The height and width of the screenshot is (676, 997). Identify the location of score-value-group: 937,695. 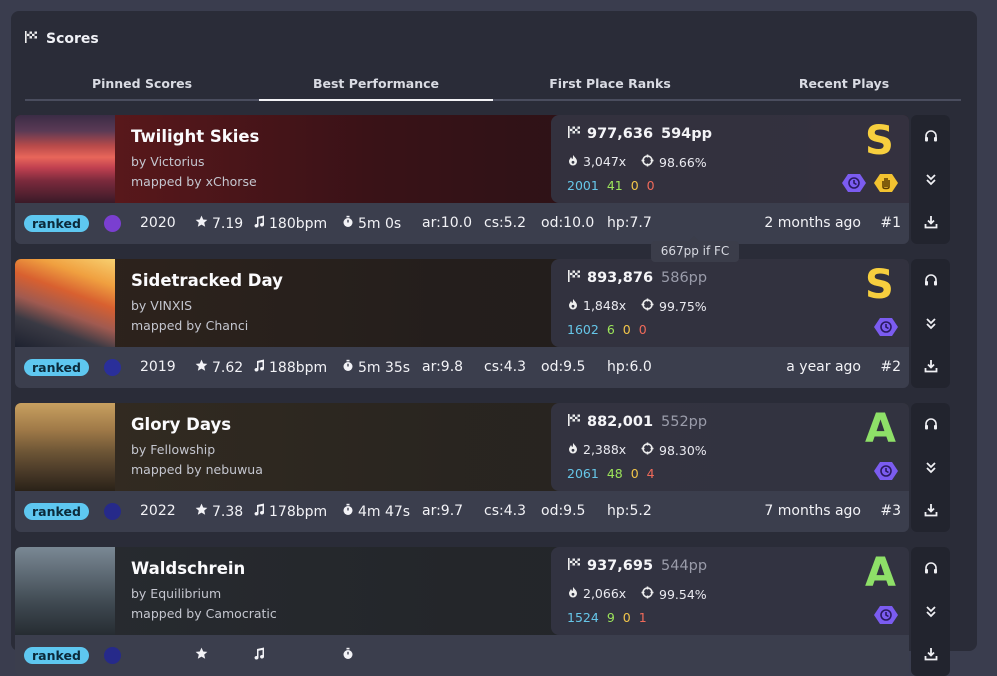
(610, 566).